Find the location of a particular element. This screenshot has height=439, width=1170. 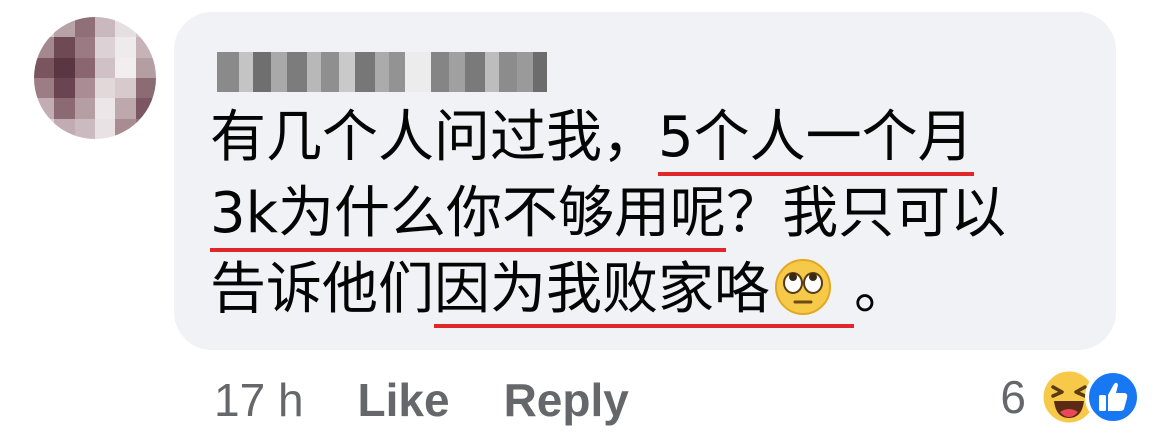

like-button: Like is located at coordinates (404, 400).